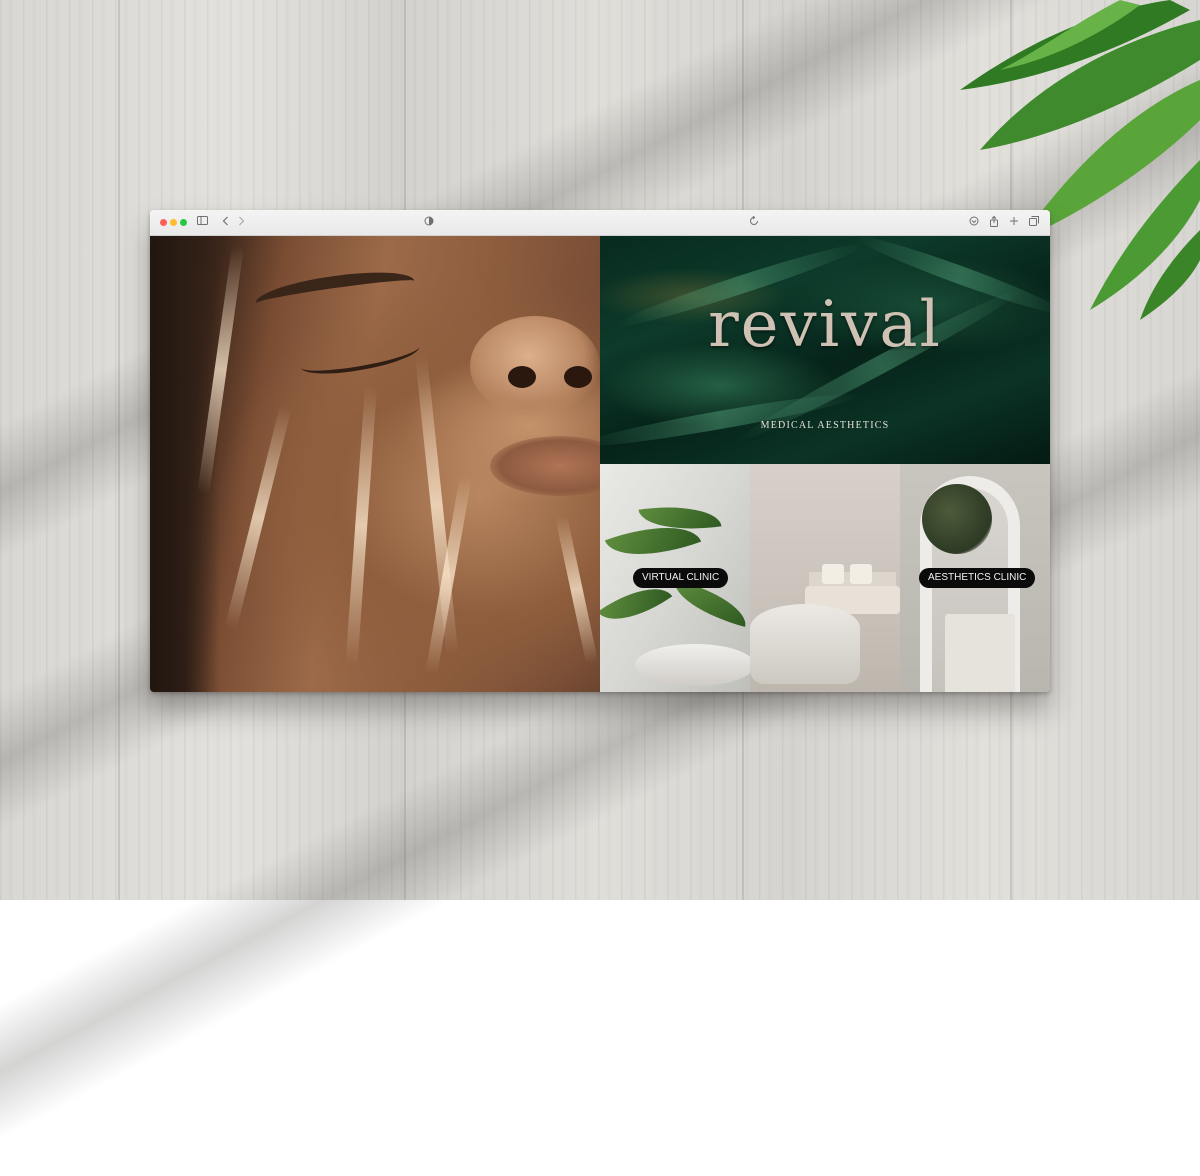  What do you see at coordinates (805, 644) in the screenshot?
I see `coffee-table` at bounding box center [805, 644].